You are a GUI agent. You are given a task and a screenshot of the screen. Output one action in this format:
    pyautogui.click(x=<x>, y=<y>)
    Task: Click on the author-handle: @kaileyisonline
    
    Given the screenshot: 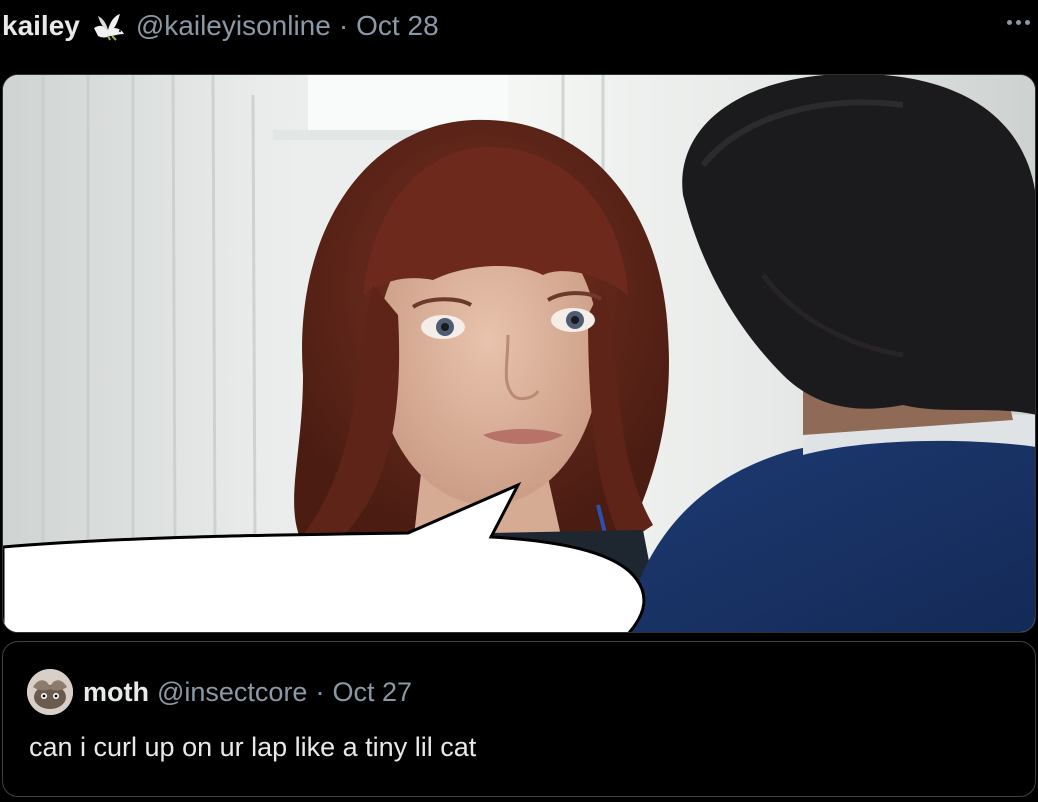 What is the action you would take?
    pyautogui.click(x=233, y=26)
    